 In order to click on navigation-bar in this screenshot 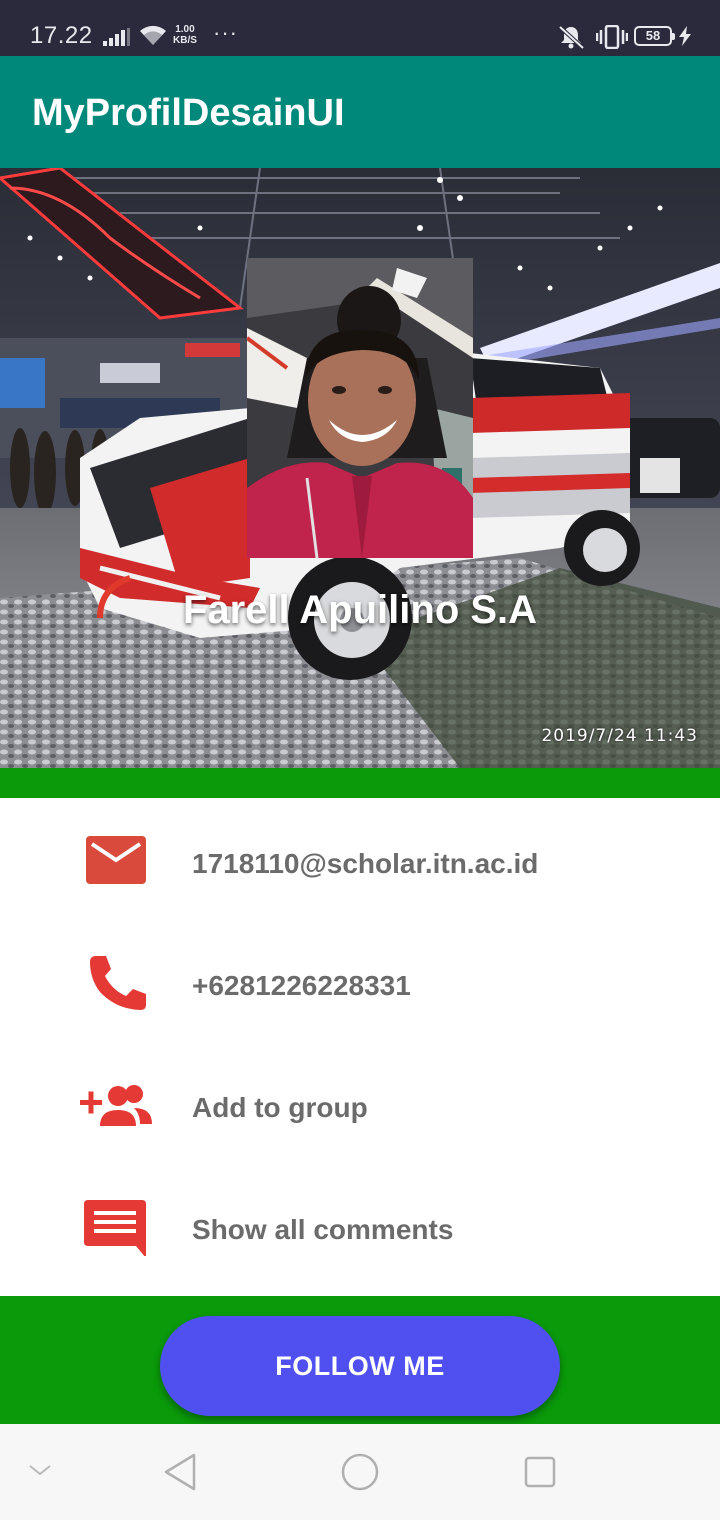, I will do `click(360, 1472)`.